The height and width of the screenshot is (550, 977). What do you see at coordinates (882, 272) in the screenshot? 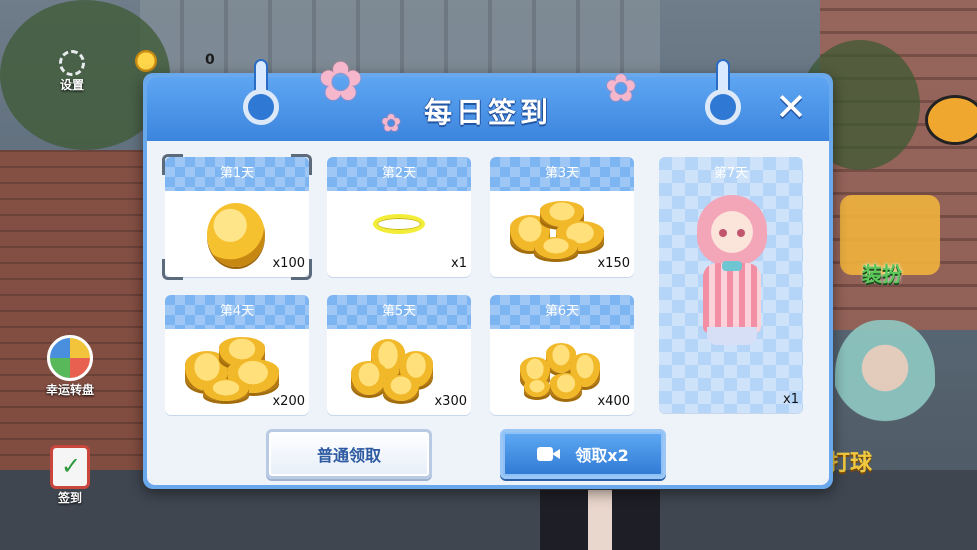
I see `equip-button: 装扮` at bounding box center [882, 272].